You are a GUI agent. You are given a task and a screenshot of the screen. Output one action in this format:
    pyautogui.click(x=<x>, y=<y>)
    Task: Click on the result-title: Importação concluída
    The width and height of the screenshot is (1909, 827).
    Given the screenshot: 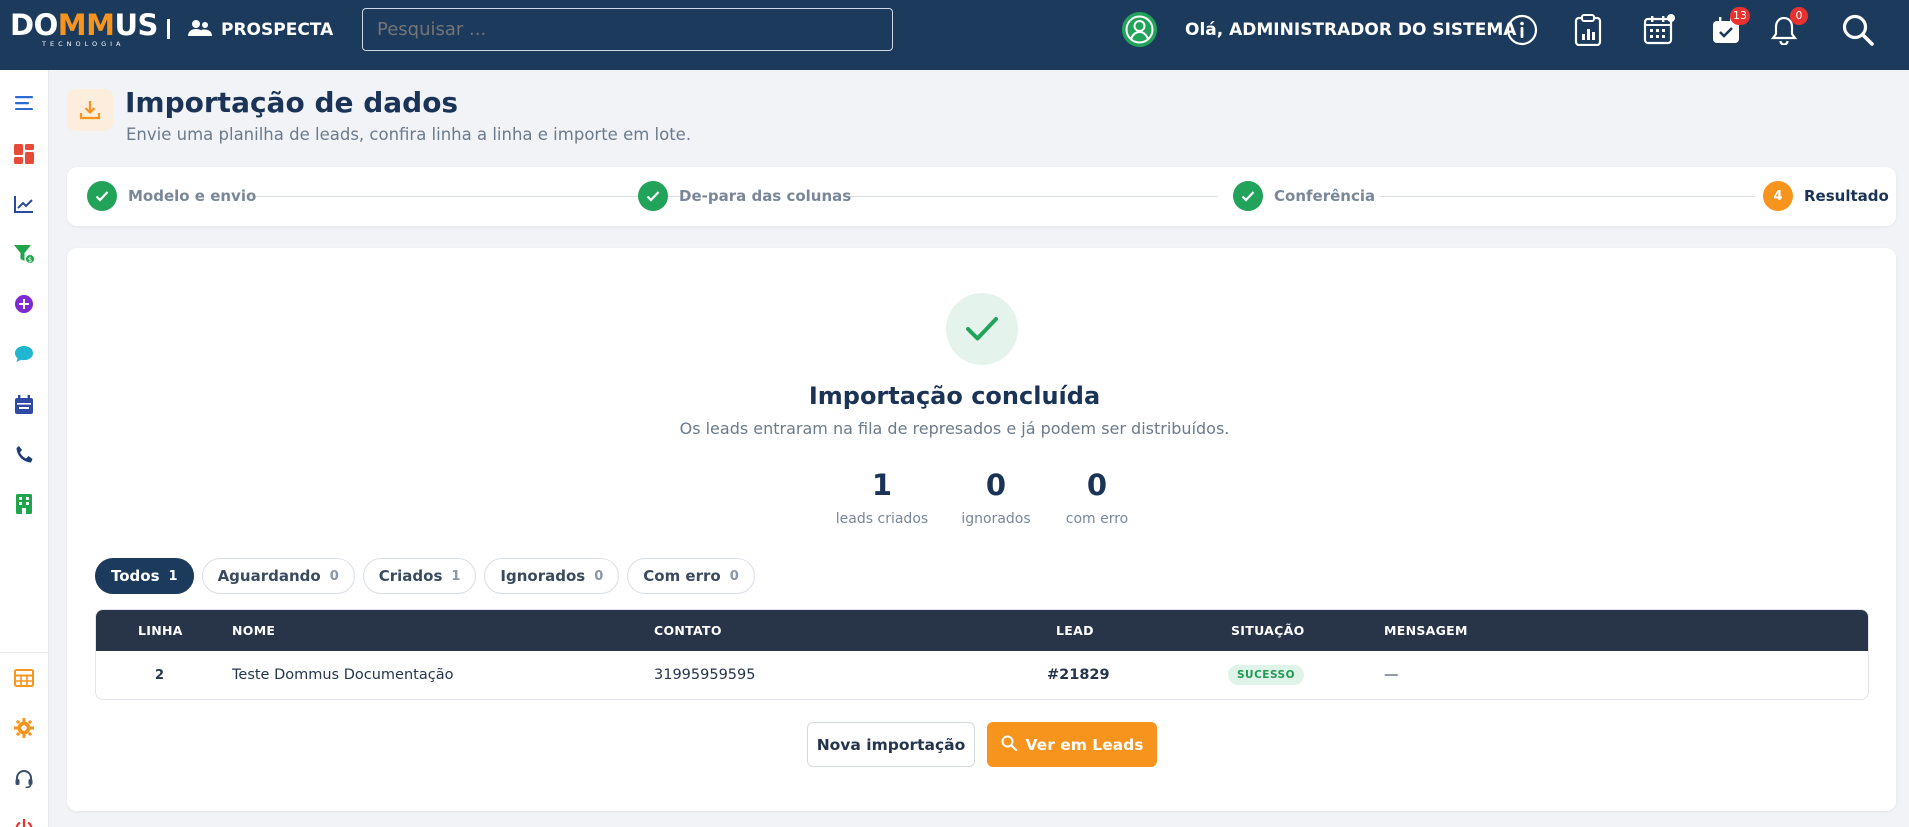 What is the action you would take?
    pyautogui.click(x=954, y=396)
    